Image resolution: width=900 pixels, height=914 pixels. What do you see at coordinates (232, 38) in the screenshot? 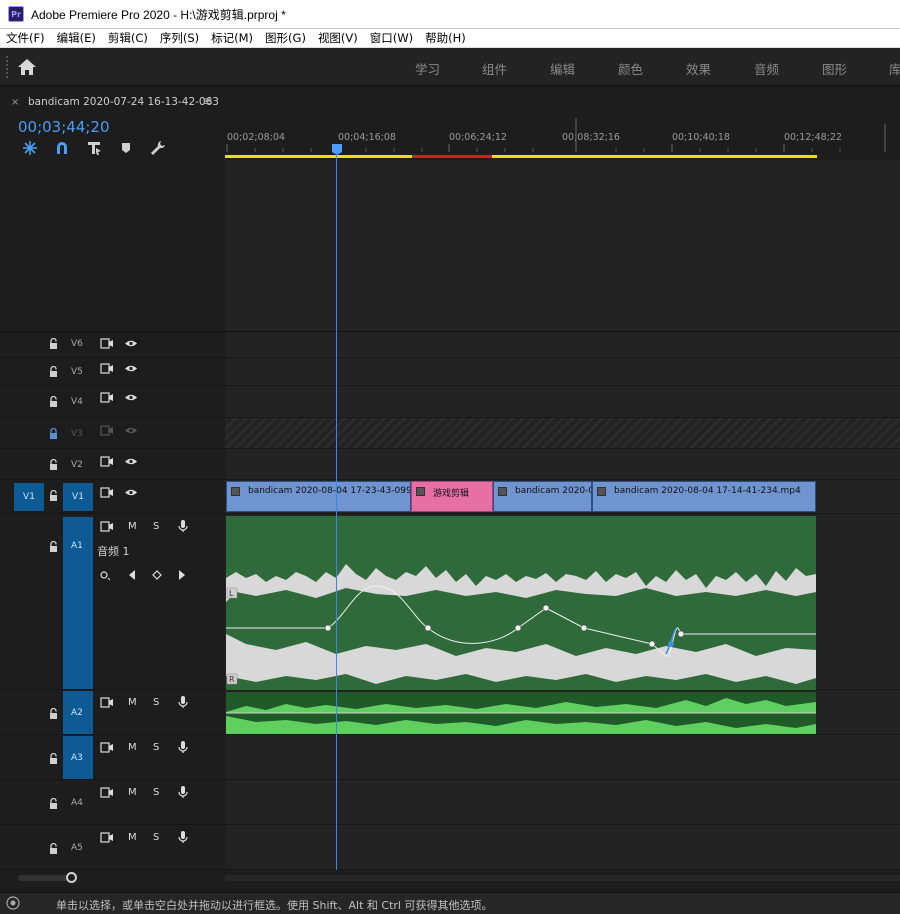
I see `menu-markers: 标记(M)` at bounding box center [232, 38].